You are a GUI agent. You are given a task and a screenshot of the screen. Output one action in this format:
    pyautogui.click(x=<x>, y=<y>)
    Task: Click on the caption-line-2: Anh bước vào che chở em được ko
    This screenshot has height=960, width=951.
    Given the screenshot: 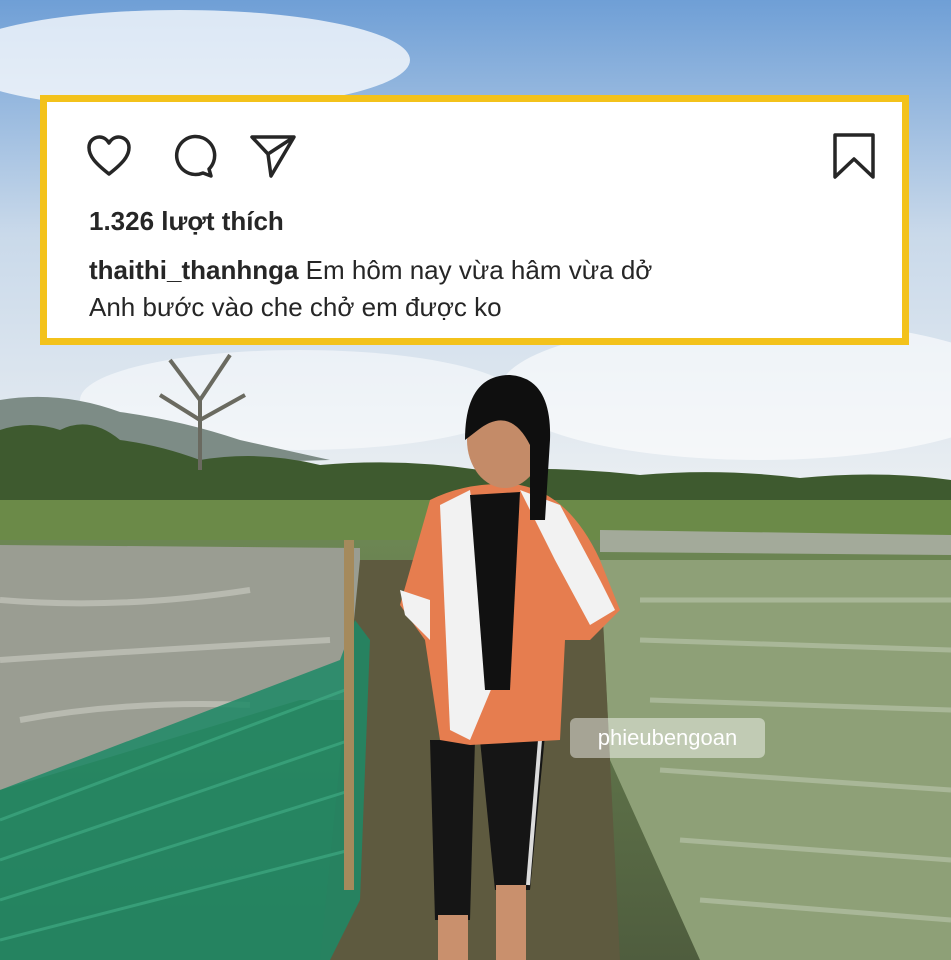 What is the action you would take?
    pyautogui.click(x=295, y=307)
    